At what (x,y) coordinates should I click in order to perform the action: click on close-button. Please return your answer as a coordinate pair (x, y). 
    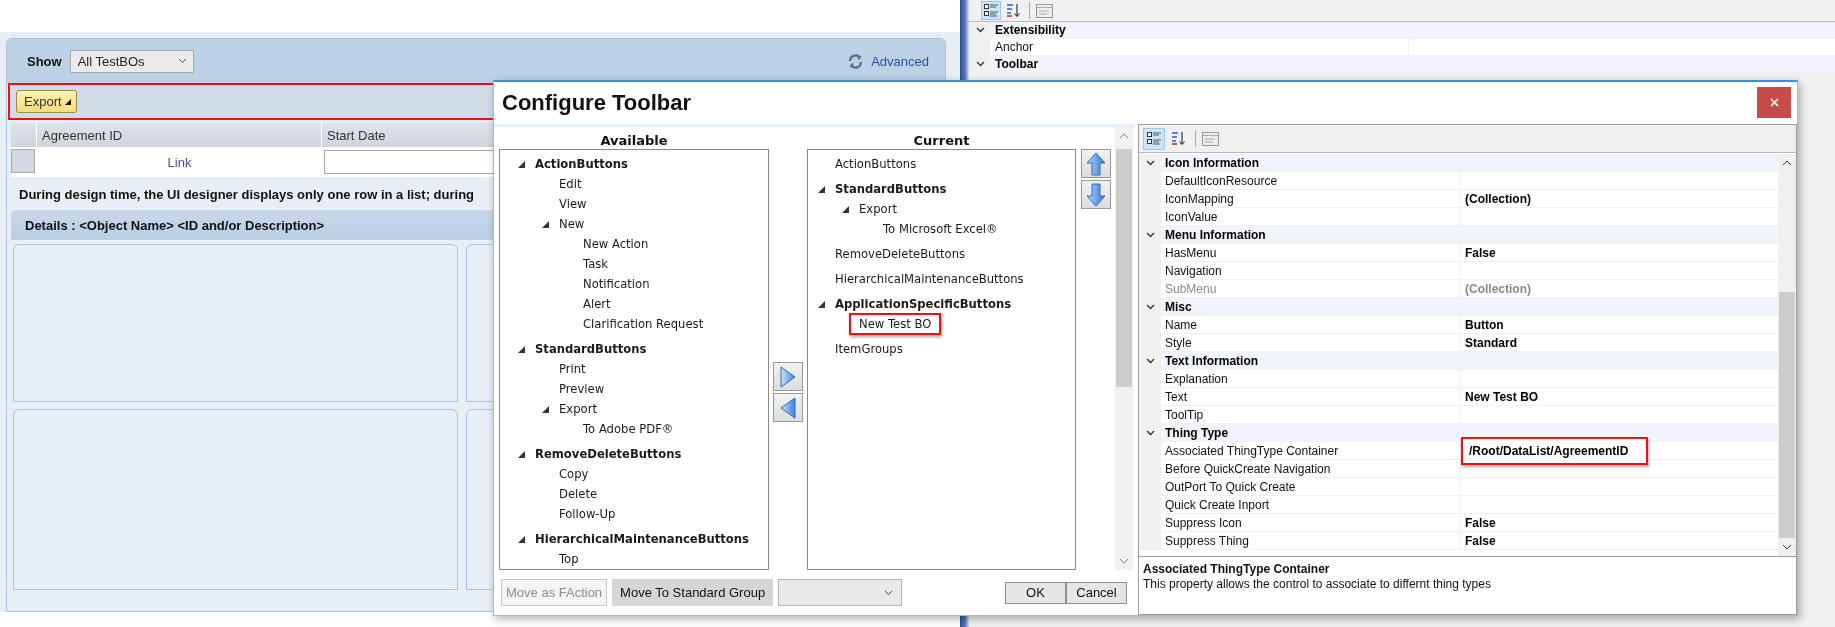
    Looking at the image, I should click on (1774, 102).